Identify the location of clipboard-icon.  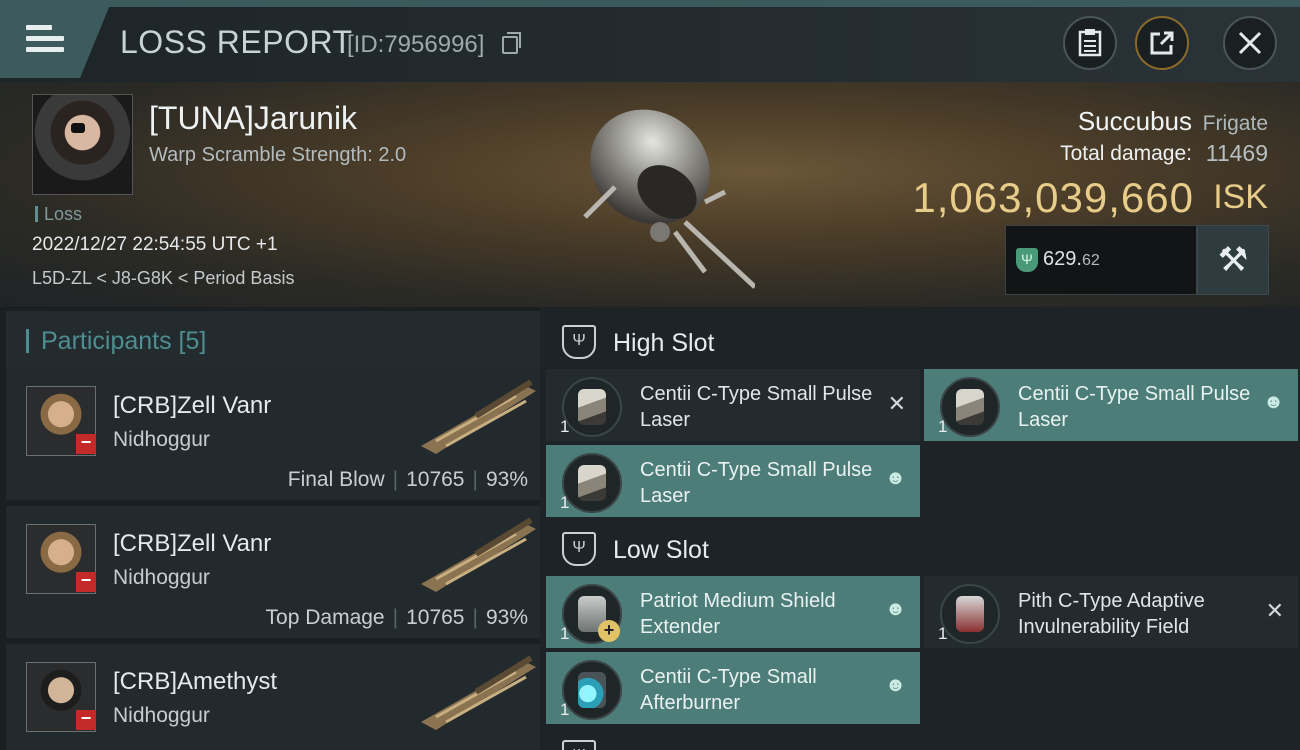
(1090, 43).